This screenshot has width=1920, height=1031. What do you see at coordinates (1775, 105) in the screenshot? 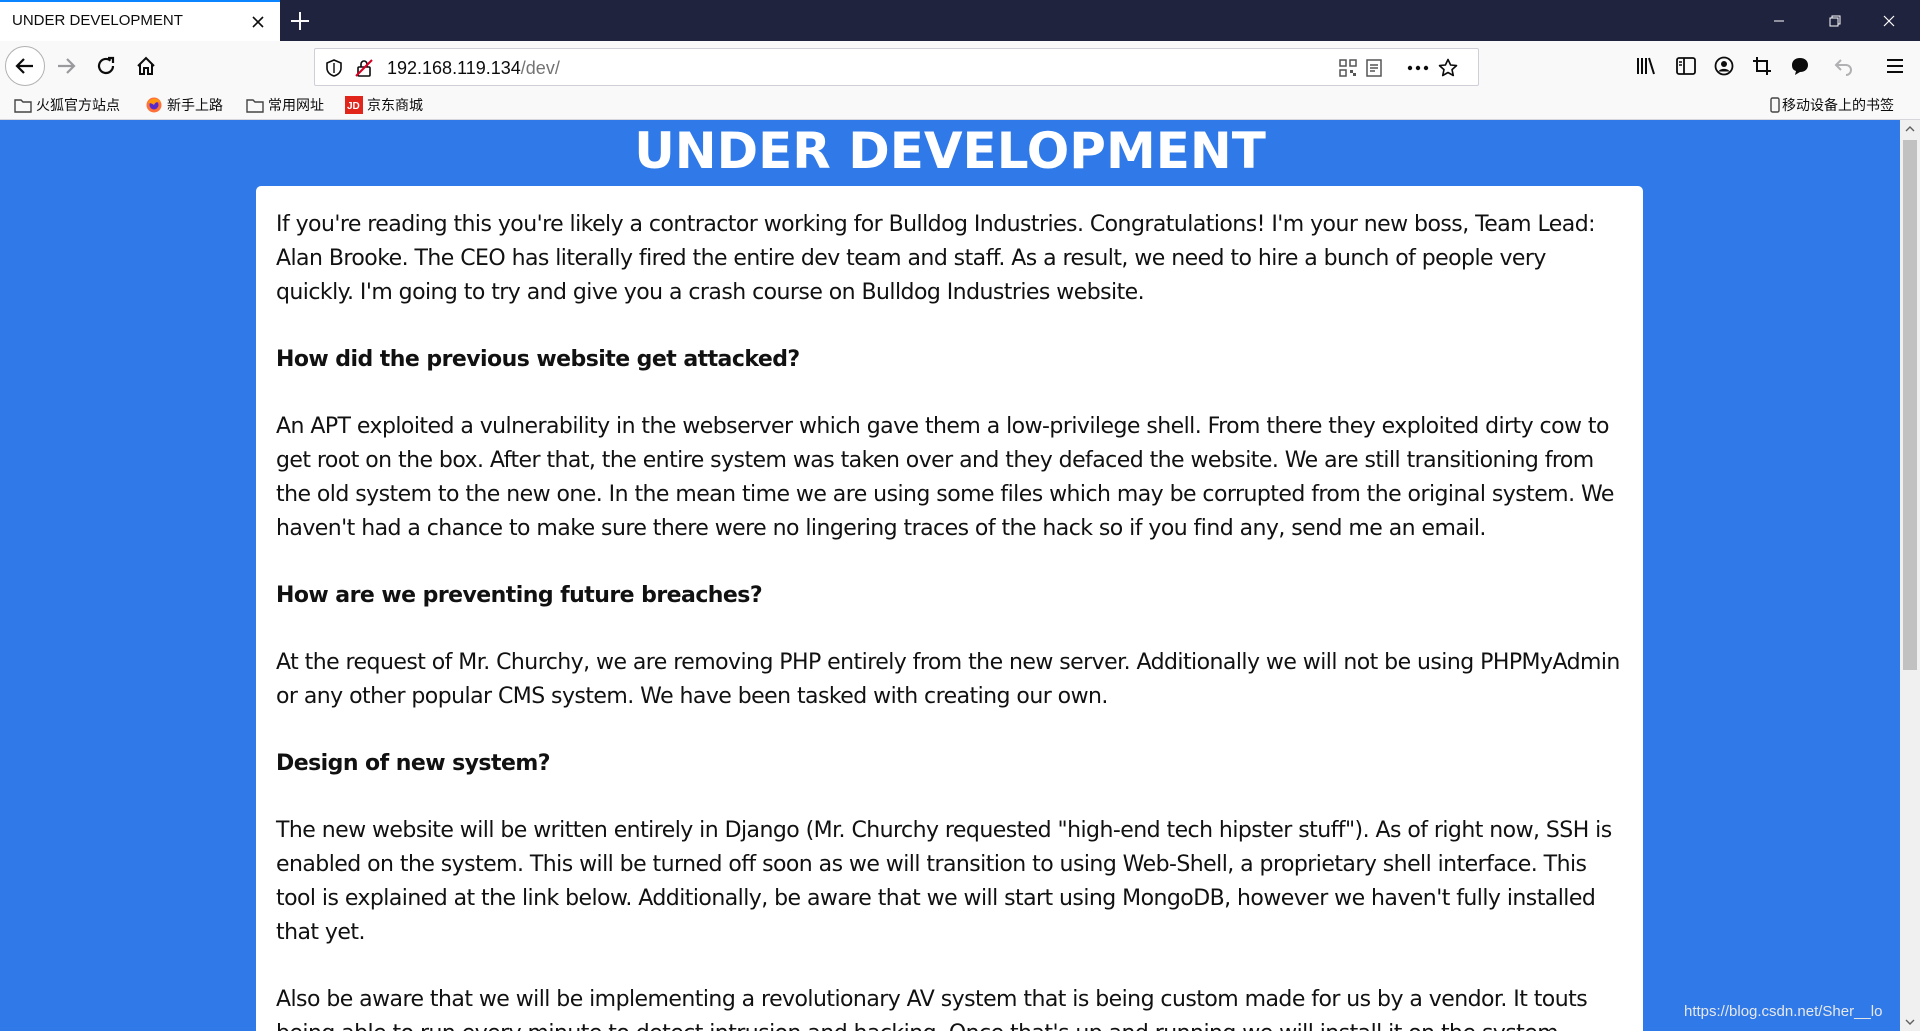
I see `mobile-device-icon` at bounding box center [1775, 105].